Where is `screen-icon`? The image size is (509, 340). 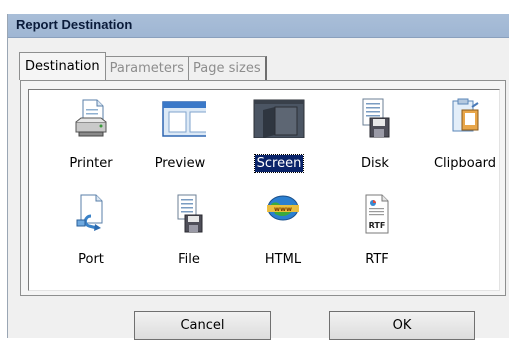
screen-icon is located at coordinates (279, 118).